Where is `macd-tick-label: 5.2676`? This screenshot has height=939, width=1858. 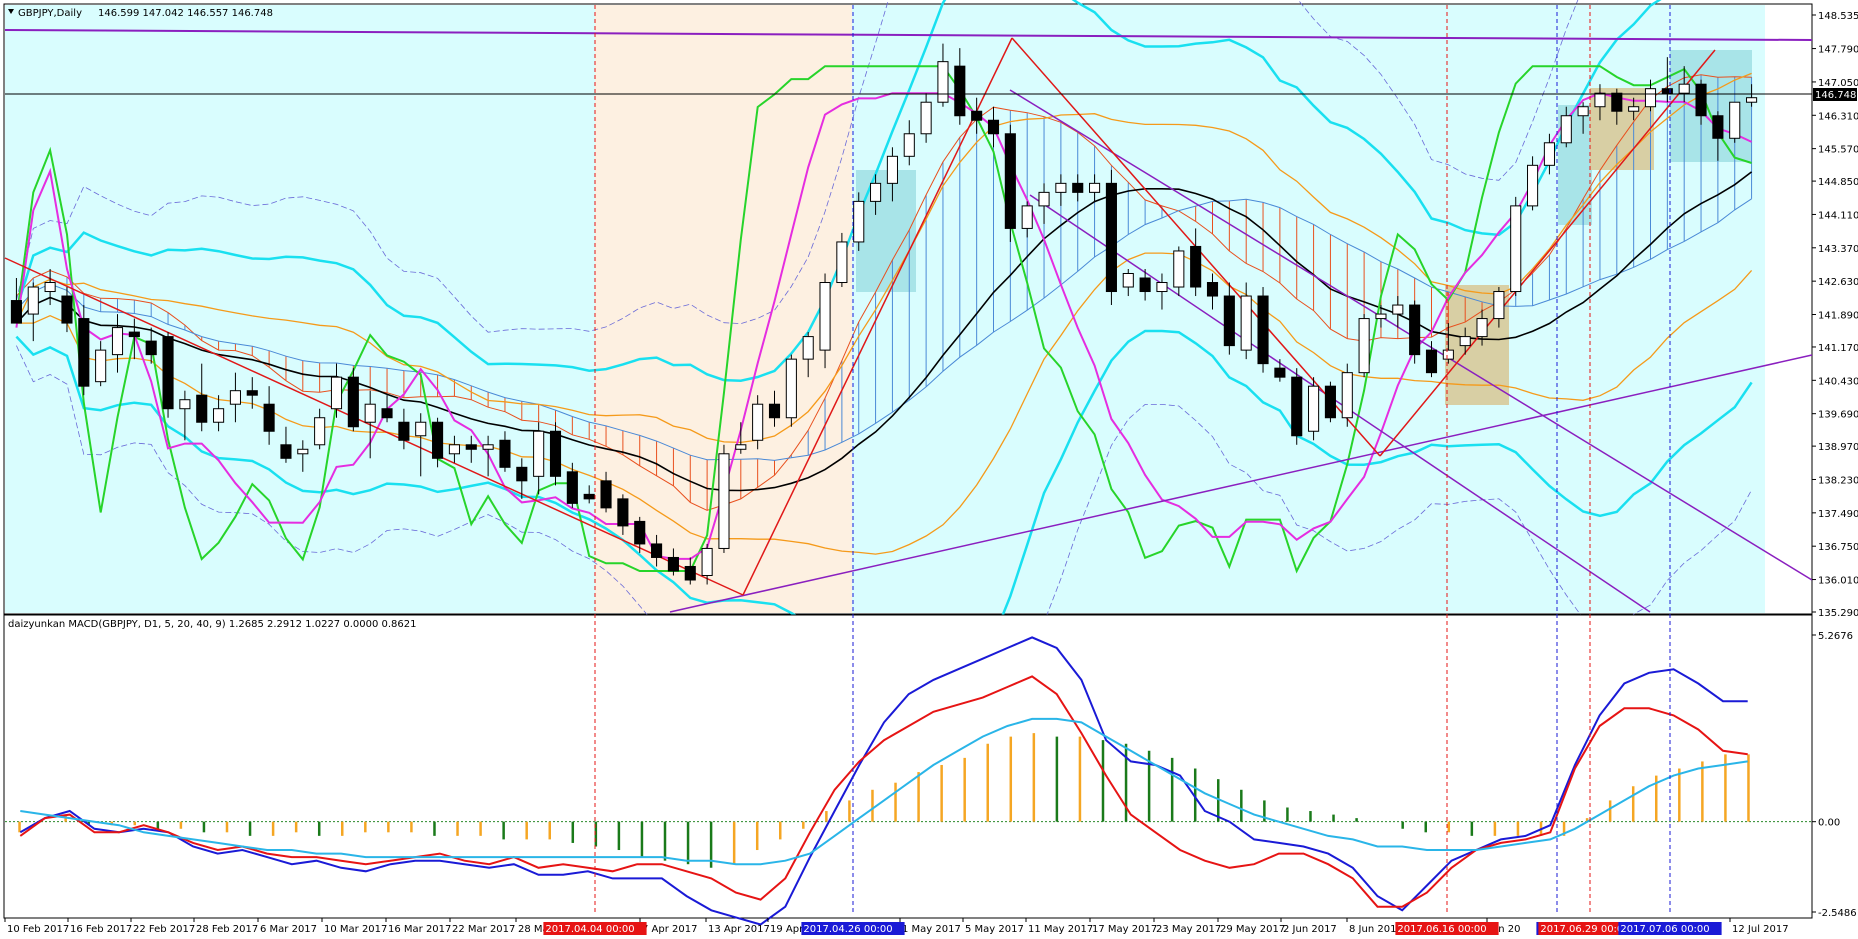 macd-tick-label: 5.2676 is located at coordinates (1835, 636).